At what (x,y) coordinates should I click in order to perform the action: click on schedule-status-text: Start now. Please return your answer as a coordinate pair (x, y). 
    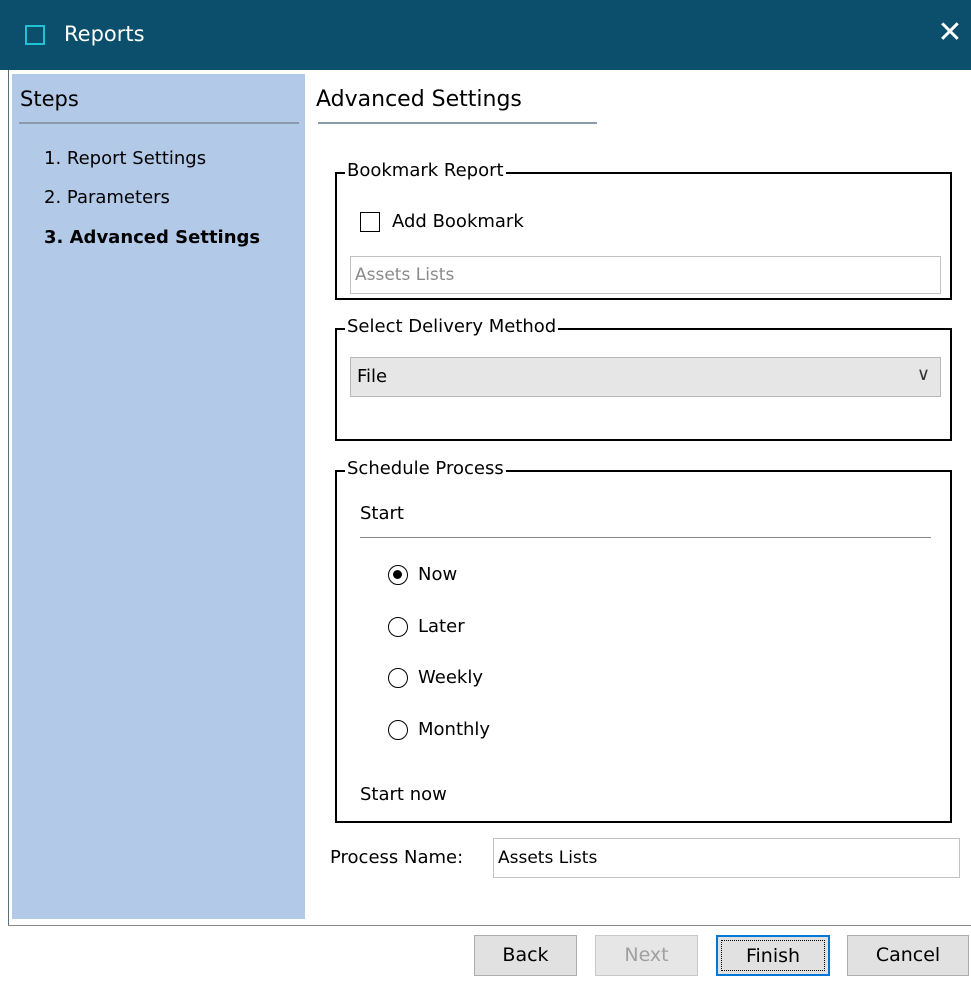
    Looking at the image, I should click on (403, 794).